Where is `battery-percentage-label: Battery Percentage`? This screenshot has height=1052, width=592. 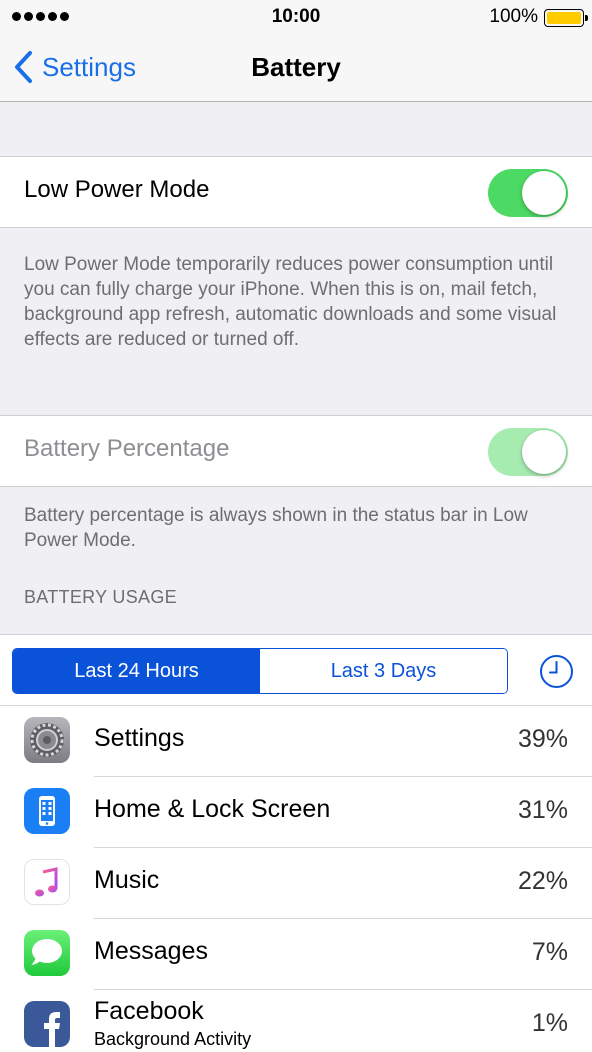
battery-percentage-label: Battery Percentage is located at coordinates (127, 448).